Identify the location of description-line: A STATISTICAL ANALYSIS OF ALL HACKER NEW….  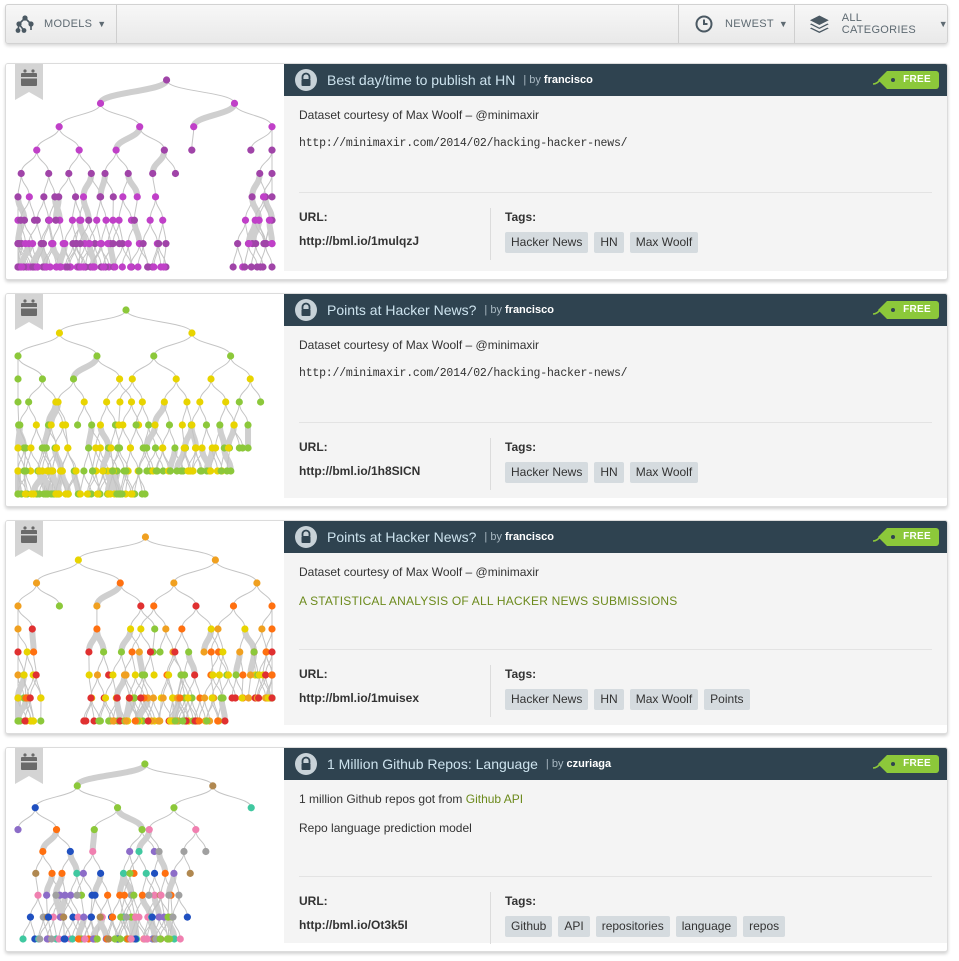
(615, 601).